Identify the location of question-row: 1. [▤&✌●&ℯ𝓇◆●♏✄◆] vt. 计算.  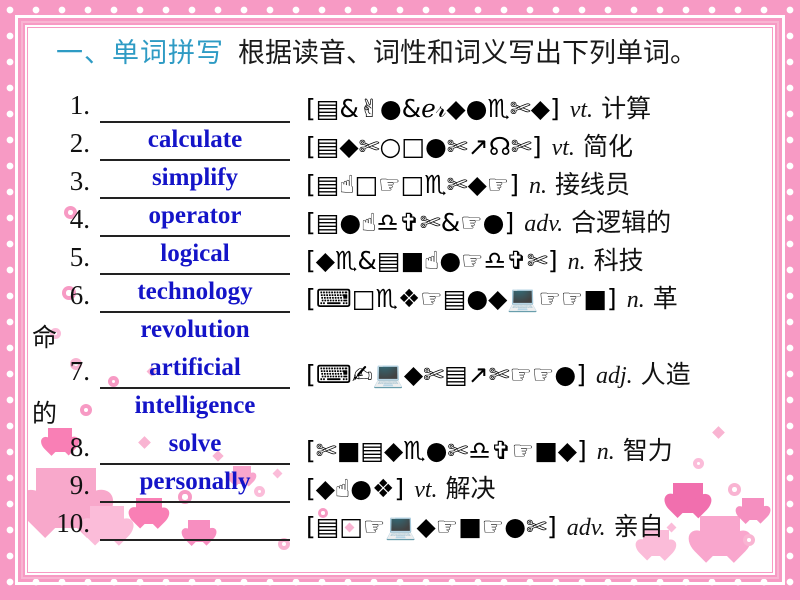
(400, 109).